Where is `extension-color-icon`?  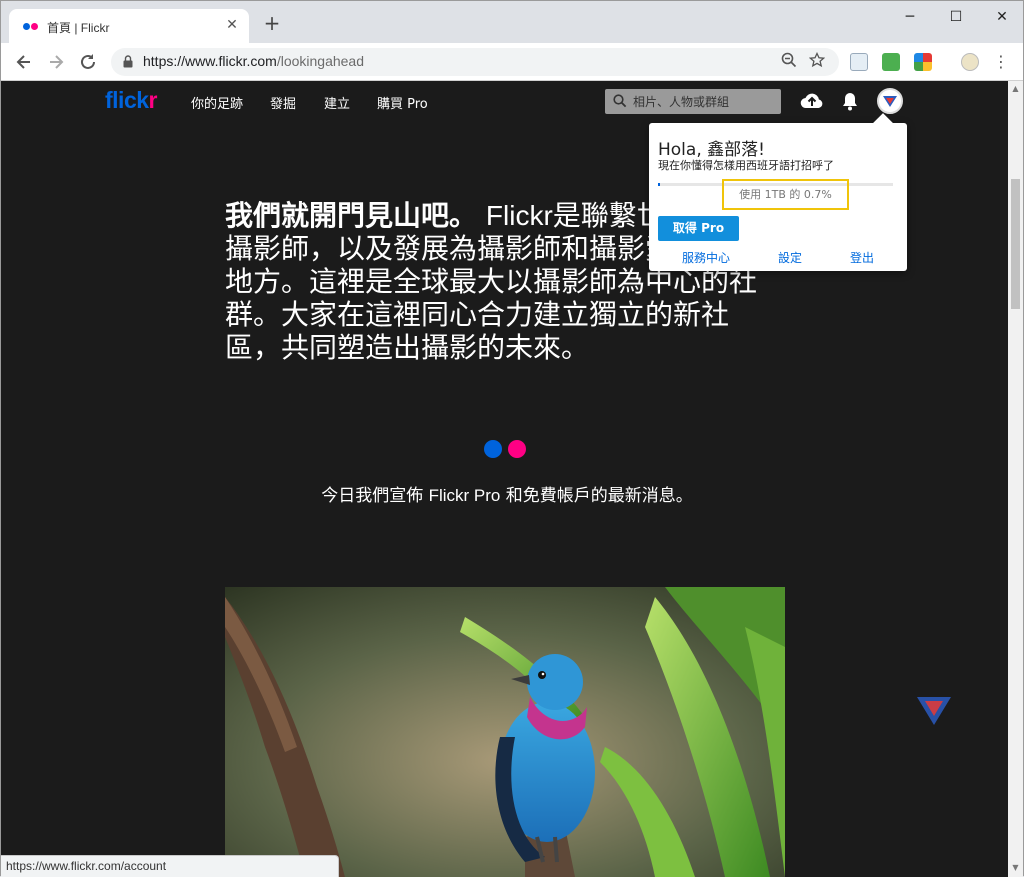 extension-color-icon is located at coordinates (923, 62).